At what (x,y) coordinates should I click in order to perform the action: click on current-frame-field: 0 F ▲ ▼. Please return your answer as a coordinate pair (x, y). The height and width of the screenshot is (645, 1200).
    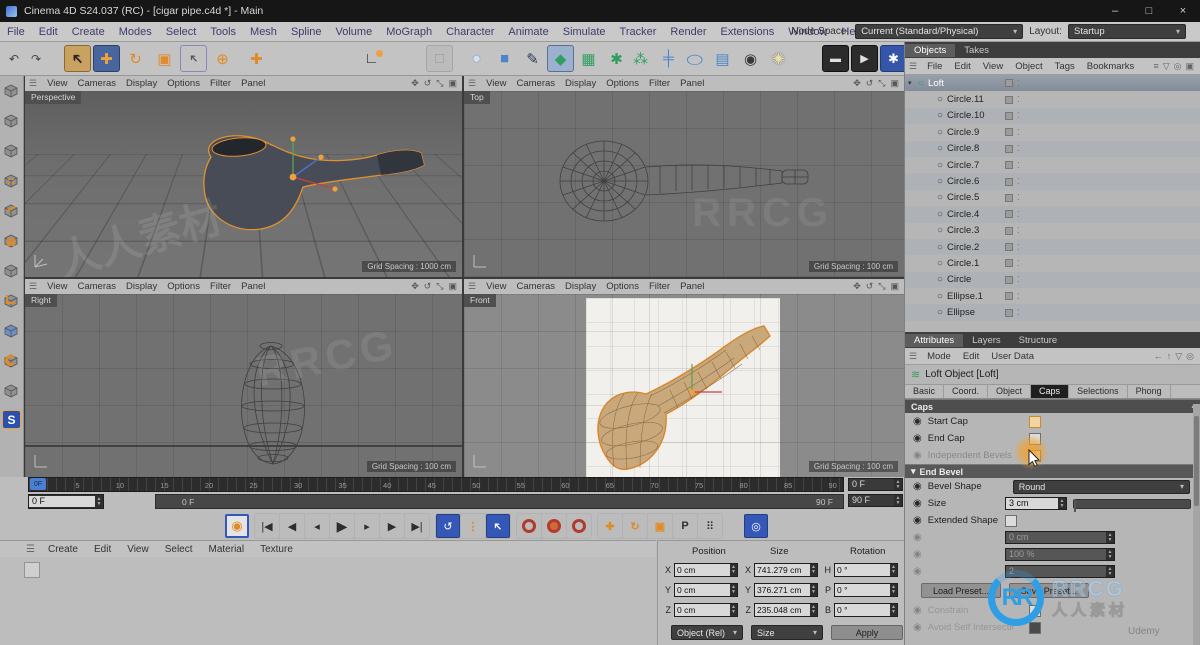
    Looking at the image, I should click on (66, 501).